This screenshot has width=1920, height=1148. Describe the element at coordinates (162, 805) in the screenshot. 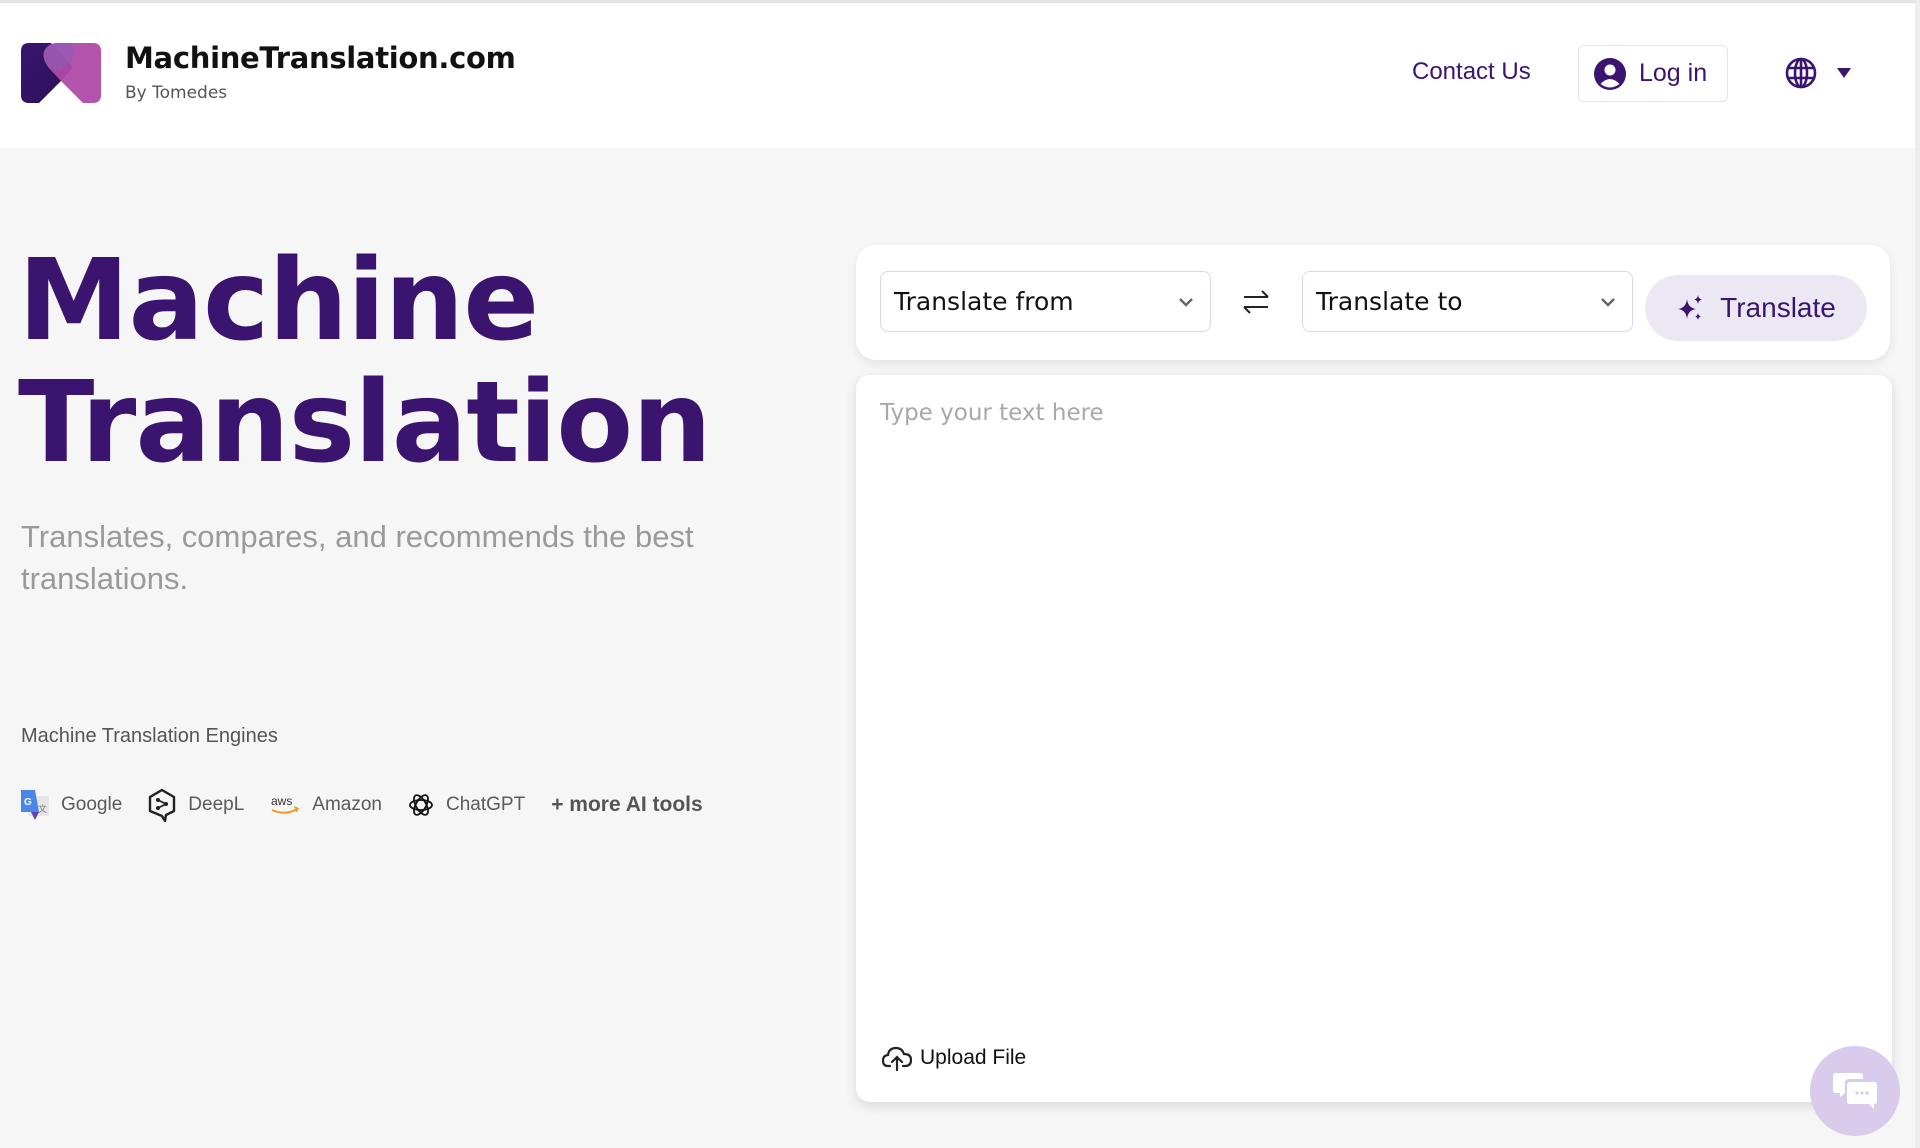

I see `deepl-icon` at that location.